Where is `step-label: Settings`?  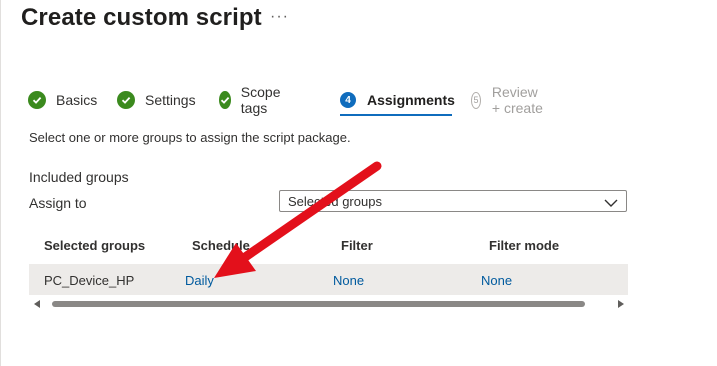 step-label: Settings is located at coordinates (170, 100).